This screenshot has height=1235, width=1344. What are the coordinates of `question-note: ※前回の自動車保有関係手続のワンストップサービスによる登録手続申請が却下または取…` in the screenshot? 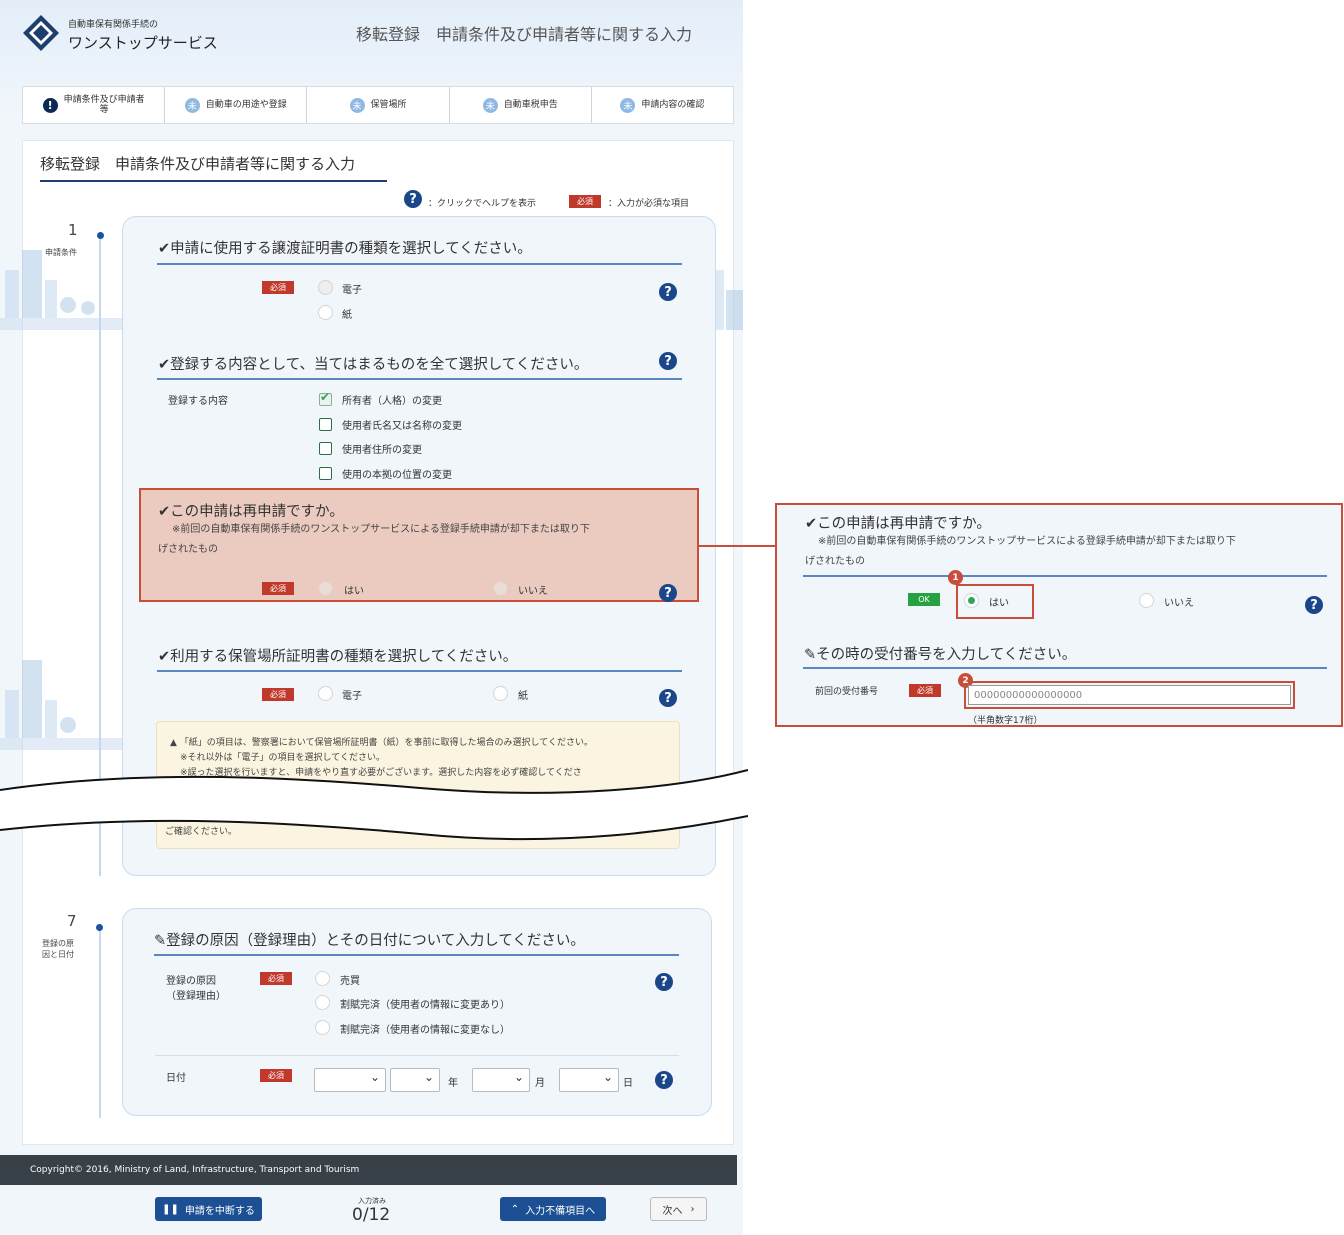 It's located at (381, 529).